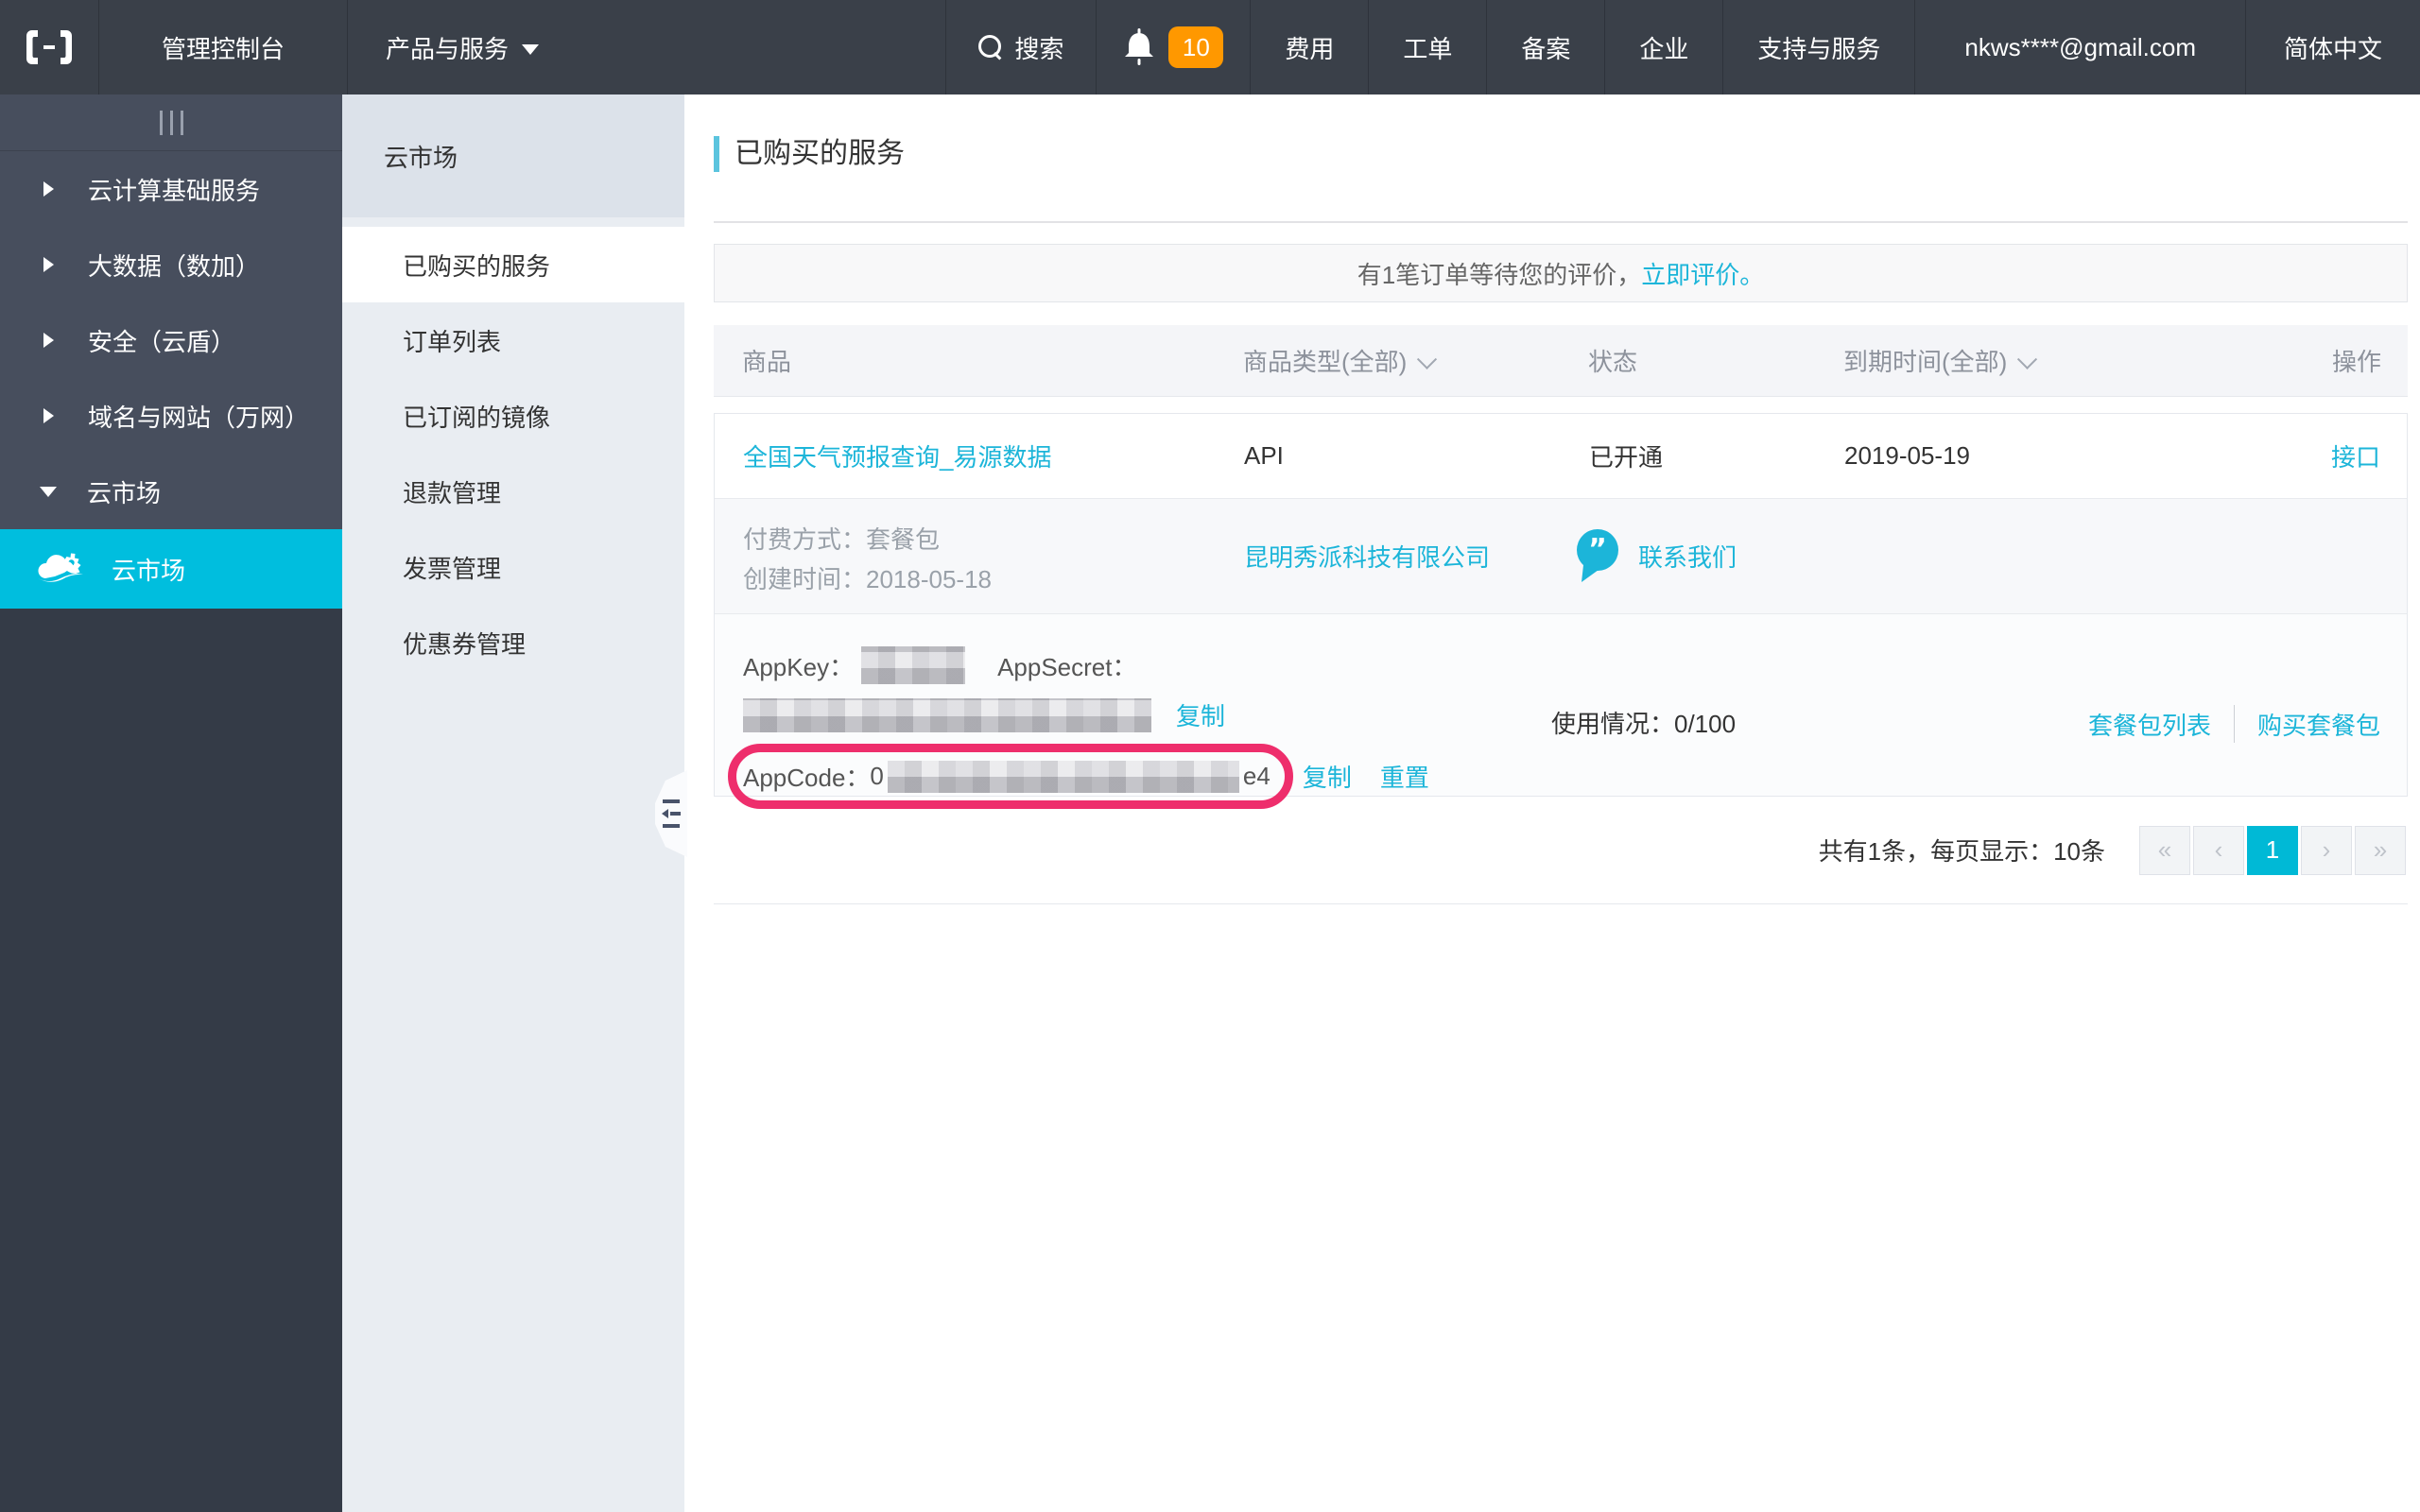  What do you see at coordinates (2164, 850) in the screenshot?
I see `pagination-first-button: «` at bounding box center [2164, 850].